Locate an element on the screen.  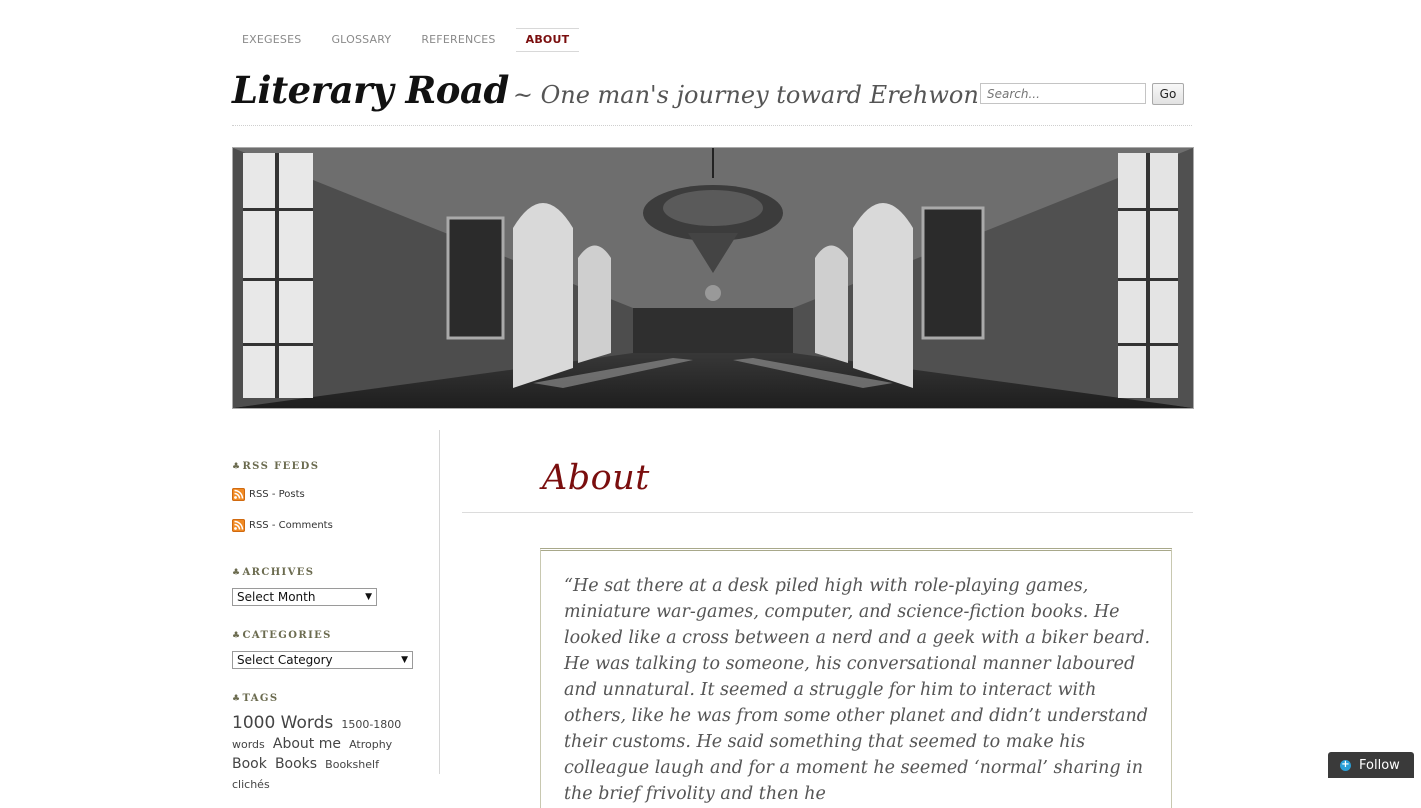
site-tagline: ~ One man's journey toward Erehwon! is located at coordinates (750, 95).